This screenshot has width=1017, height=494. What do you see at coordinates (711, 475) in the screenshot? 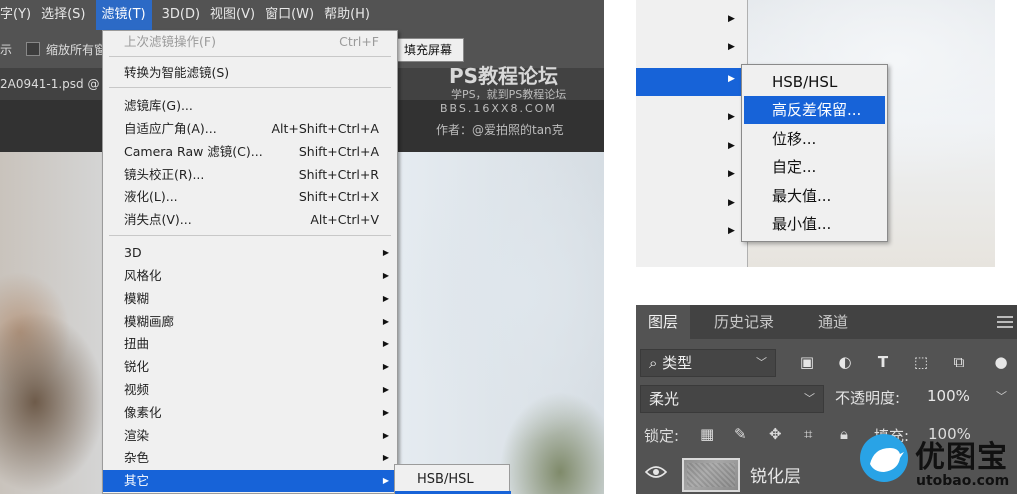
I see `layer-thumbnail` at bounding box center [711, 475].